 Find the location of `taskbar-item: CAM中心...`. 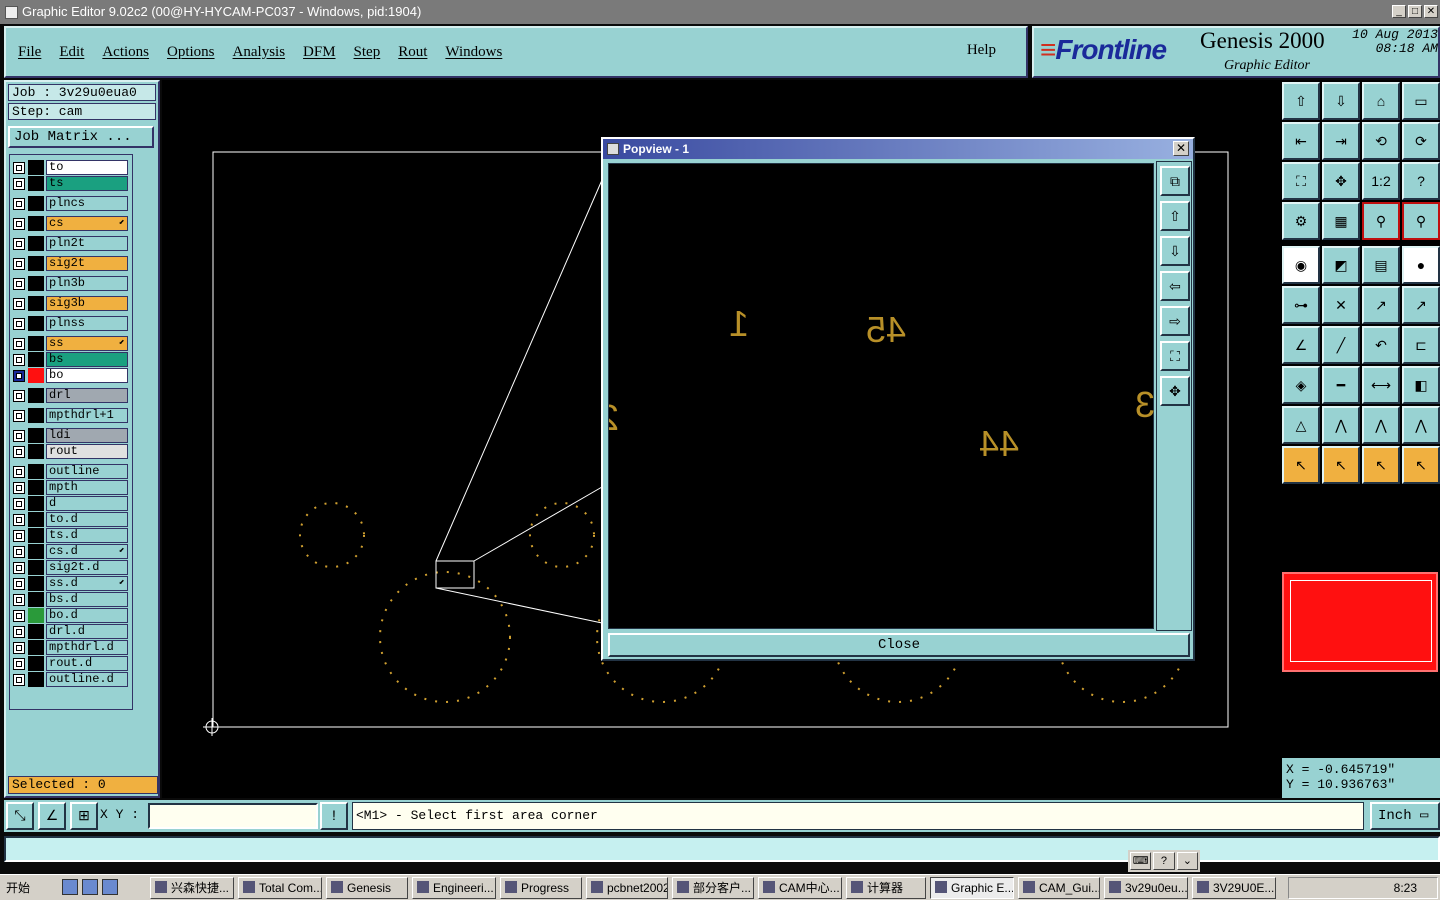

taskbar-item: CAM中心... is located at coordinates (800, 888).